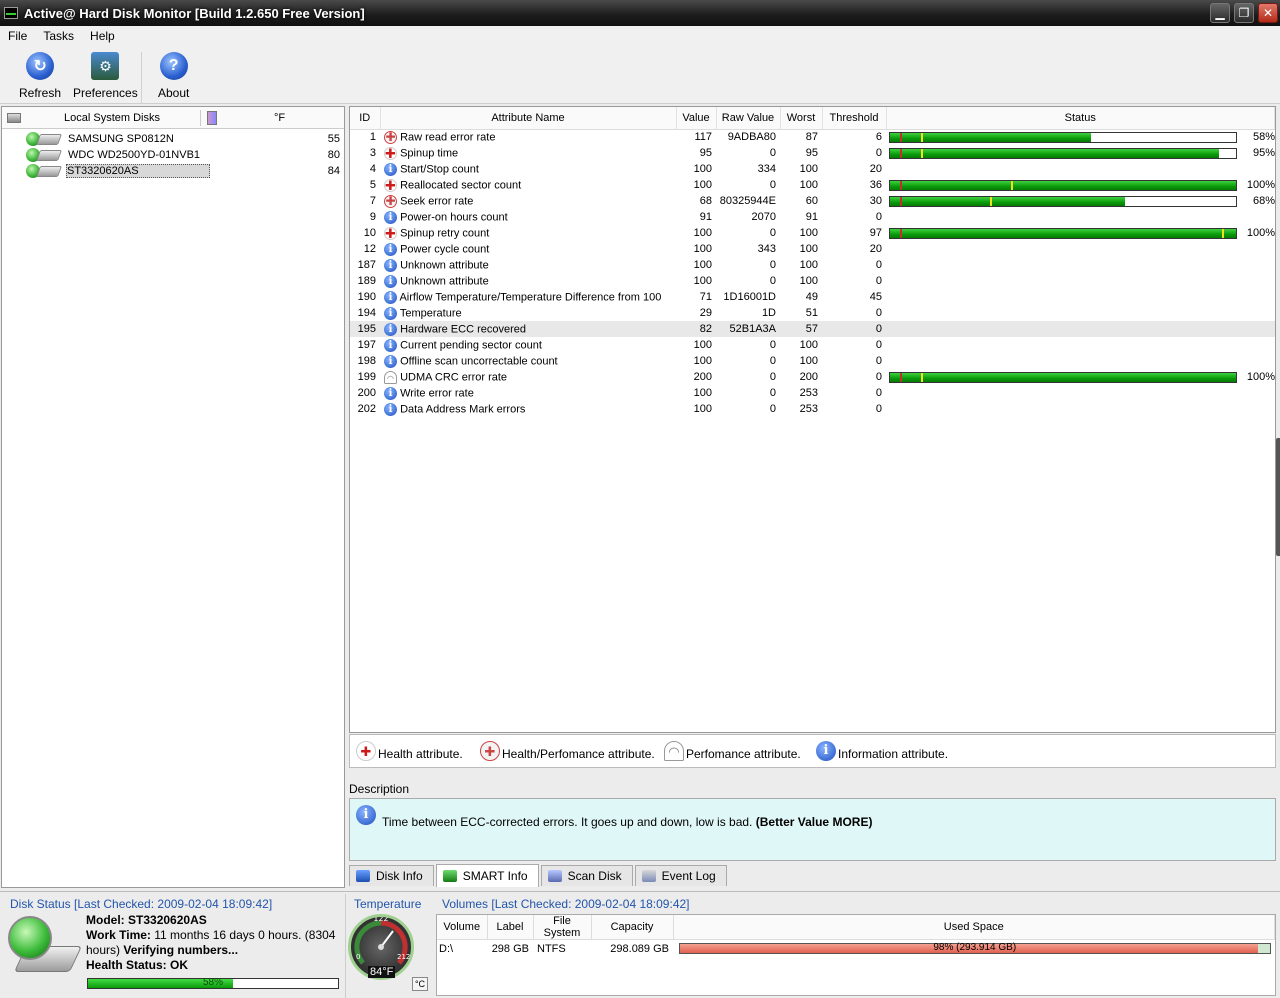  What do you see at coordinates (854, 118) in the screenshot?
I see `col-threshold: Threshold` at bounding box center [854, 118].